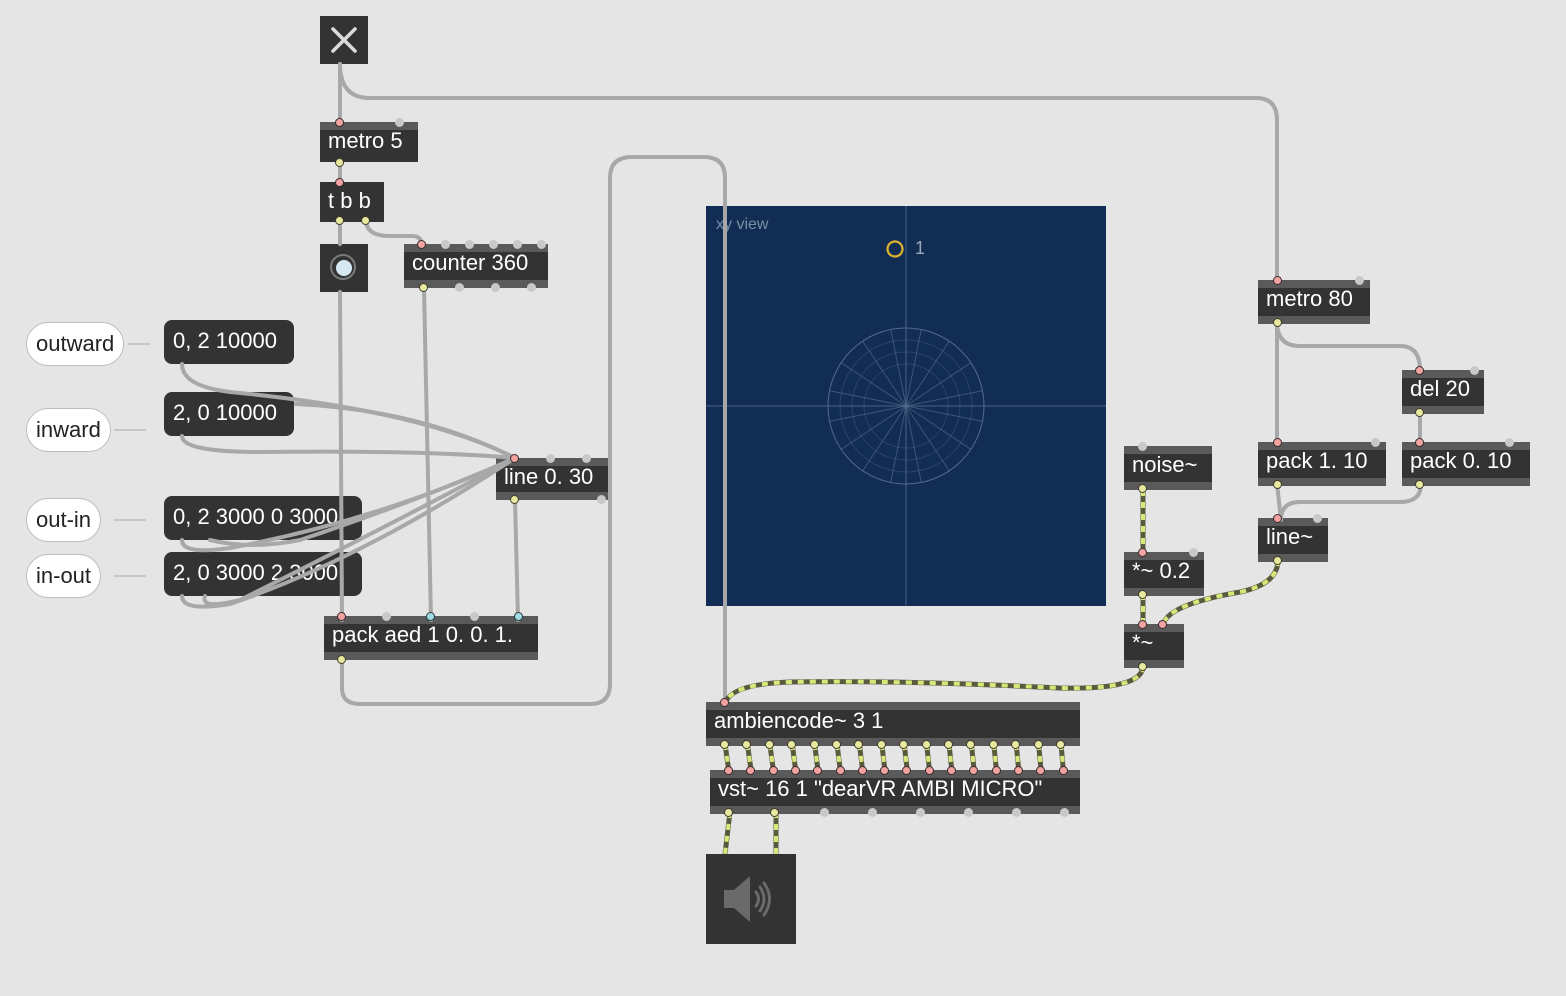 The image size is (1566, 996). I want to click on object-text: line~, so click(1290, 536).